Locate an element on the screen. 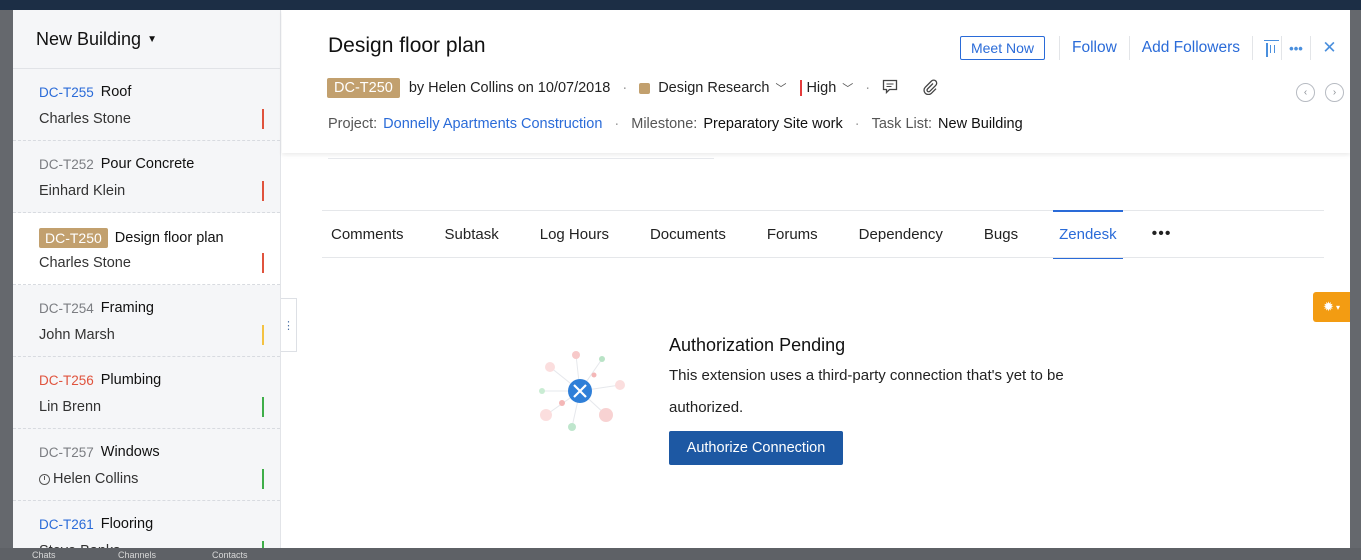  background-app-header is located at coordinates (680, 5).